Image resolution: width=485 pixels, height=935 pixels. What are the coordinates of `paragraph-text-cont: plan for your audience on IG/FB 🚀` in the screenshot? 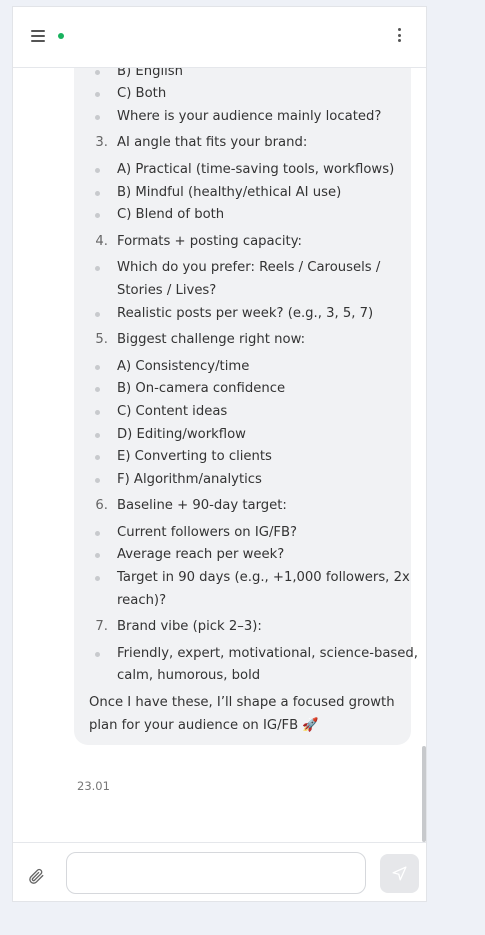 It's located at (204, 725).